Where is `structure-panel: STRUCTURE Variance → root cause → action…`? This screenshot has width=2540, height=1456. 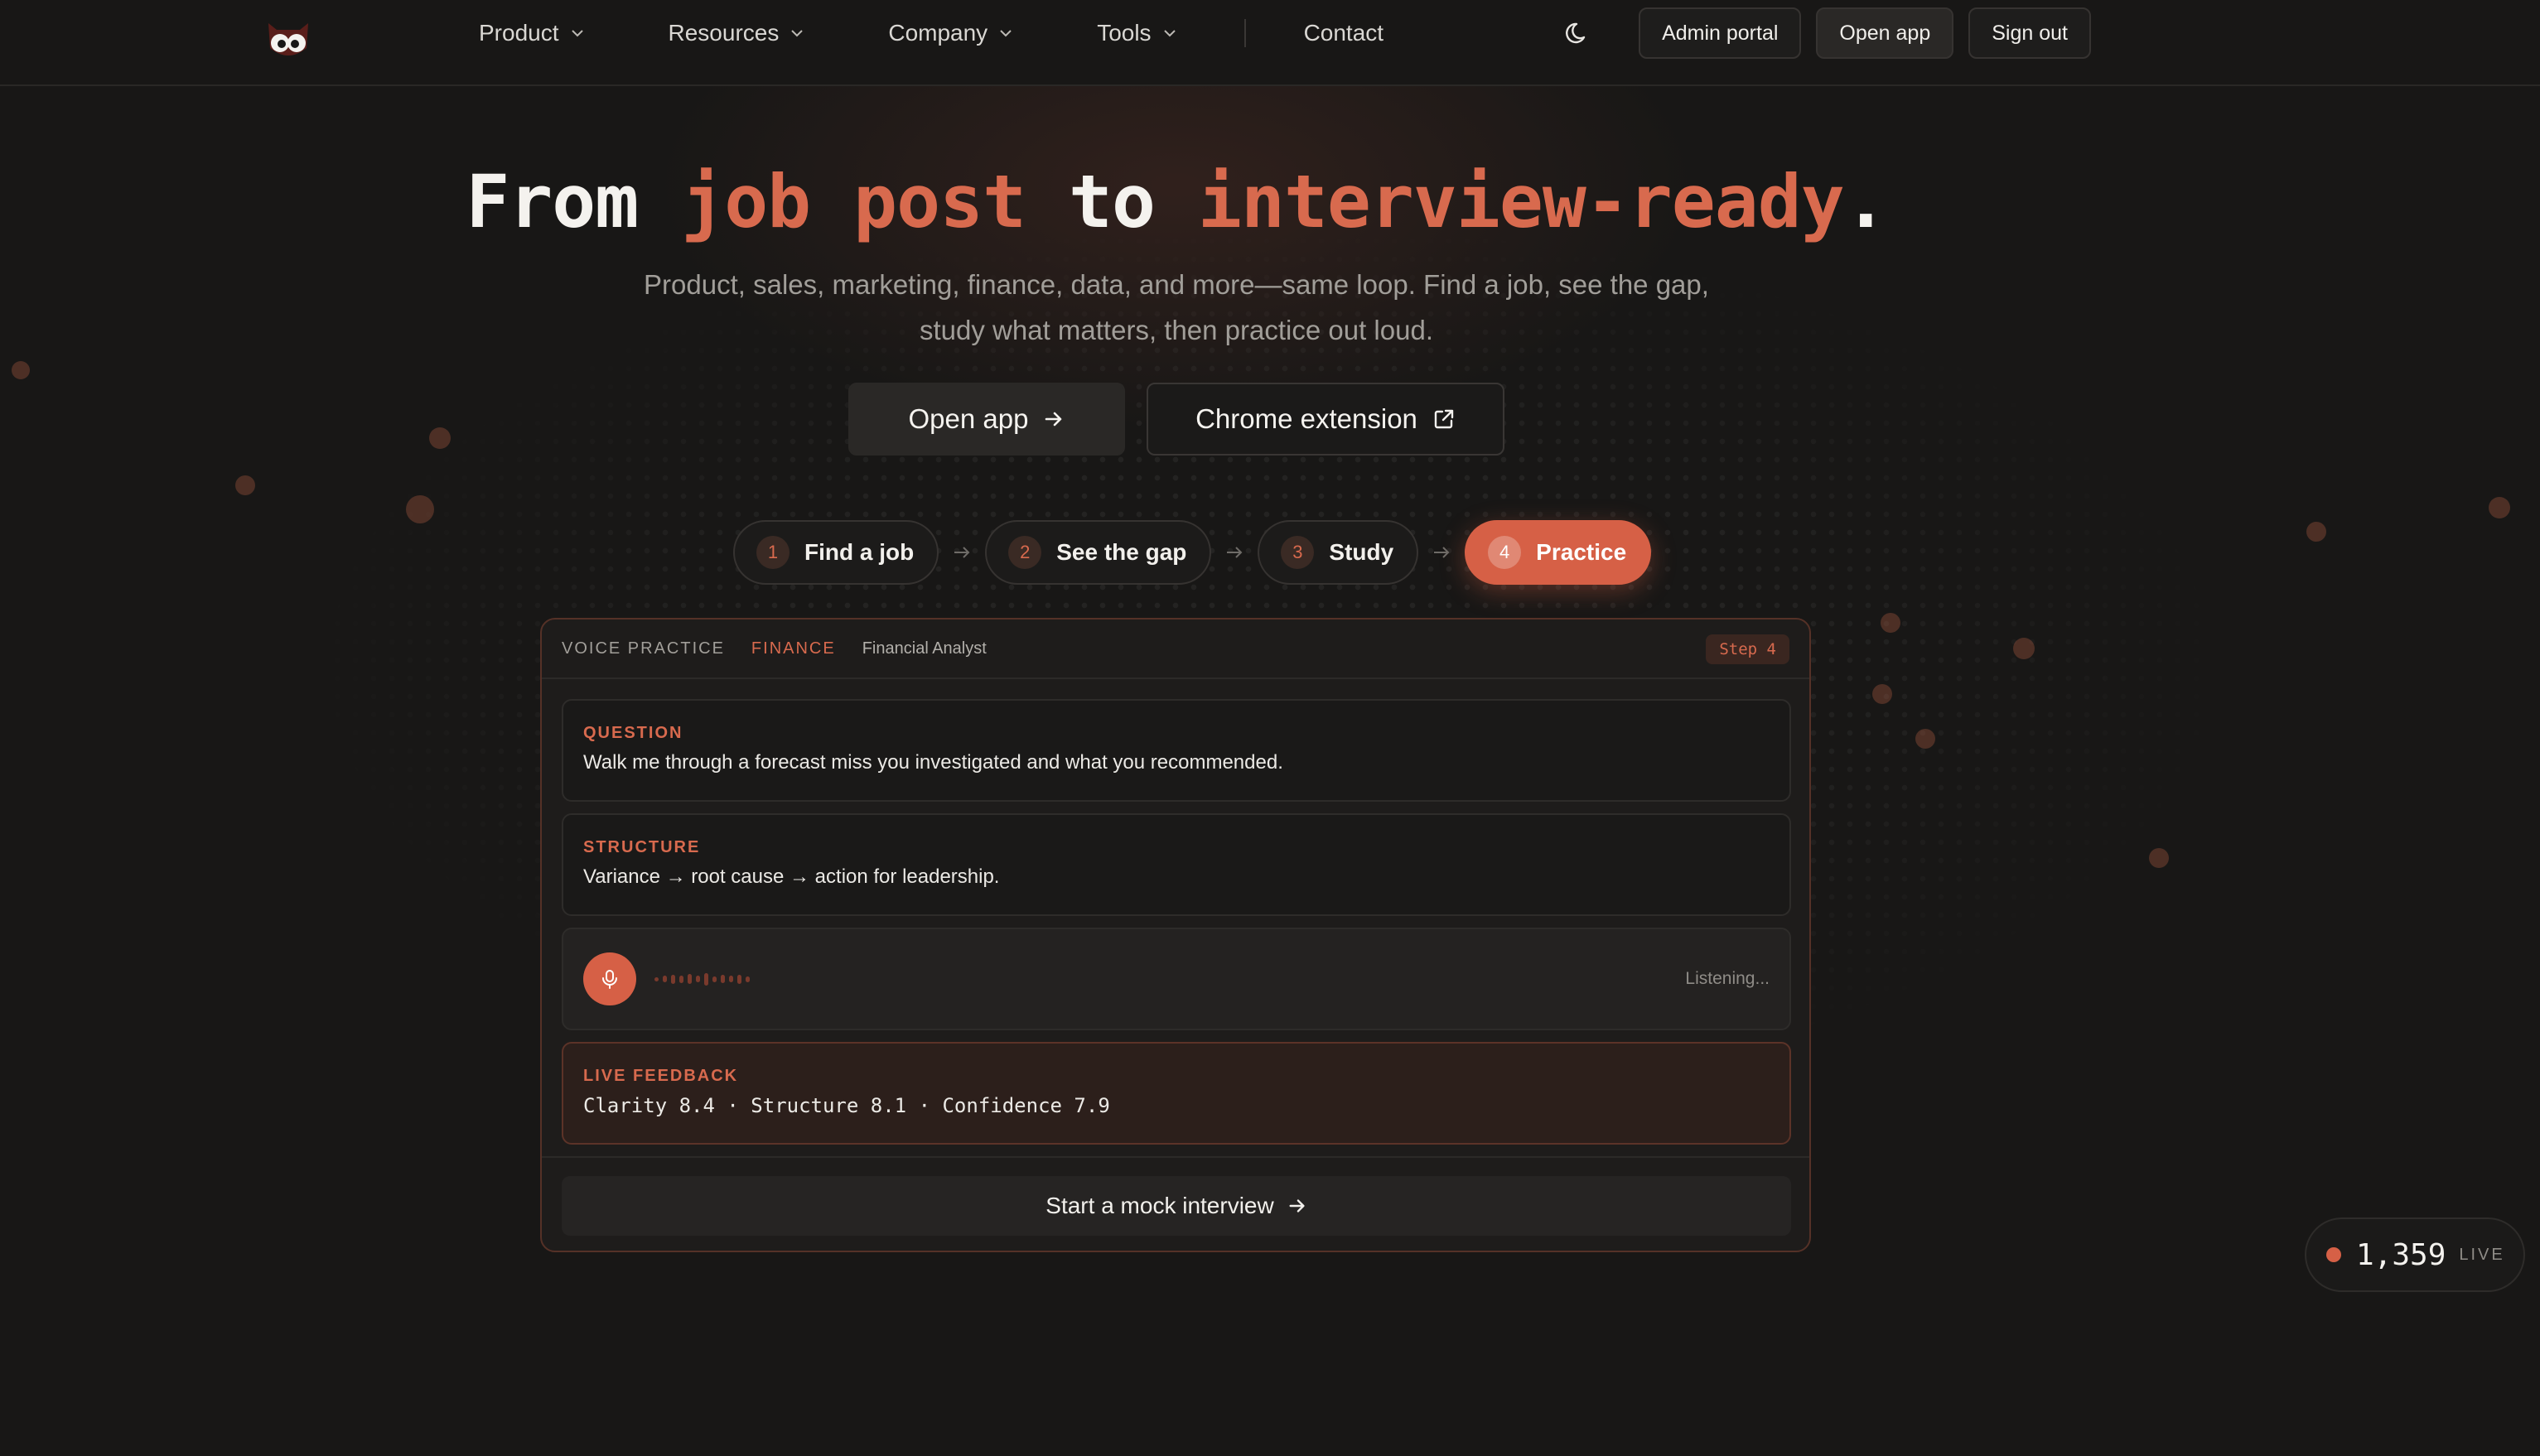
structure-panel: STRUCTURE Variance → root cause → action… is located at coordinates (1176, 864).